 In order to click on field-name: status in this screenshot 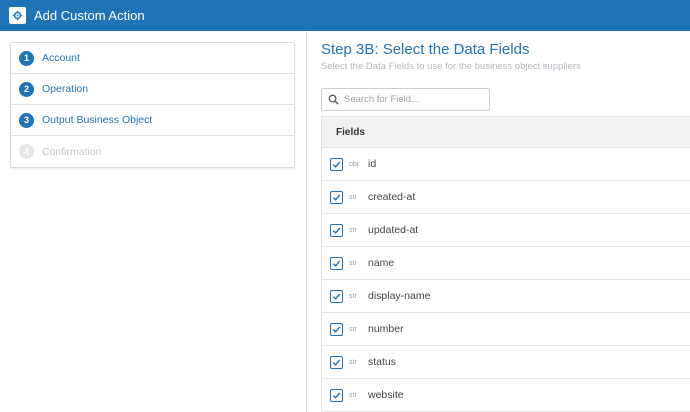, I will do `click(382, 362)`.